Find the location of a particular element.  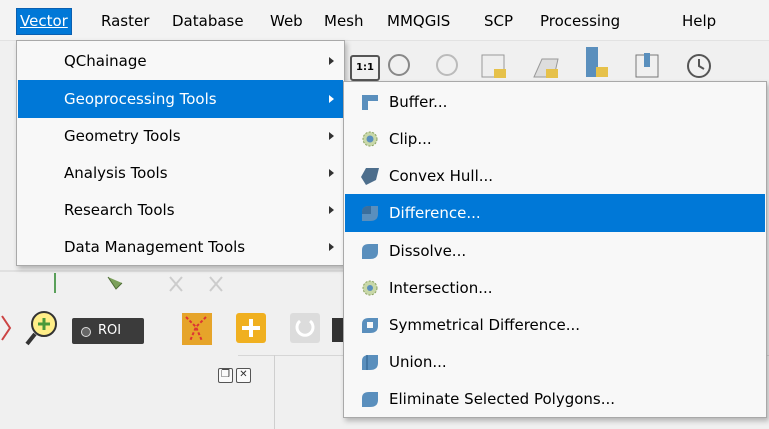

menu-item-analysis-tools: Analysis Tools is located at coordinates (180, 173).